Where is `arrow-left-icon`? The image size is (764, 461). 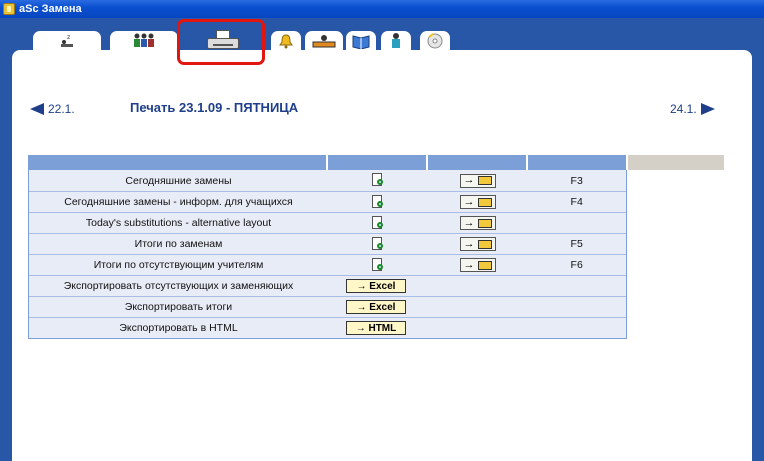 arrow-left-icon is located at coordinates (37, 109).